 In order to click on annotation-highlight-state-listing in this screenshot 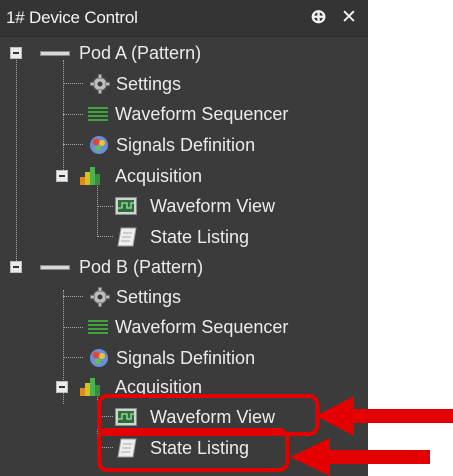, I will do `click(193, 450)`.